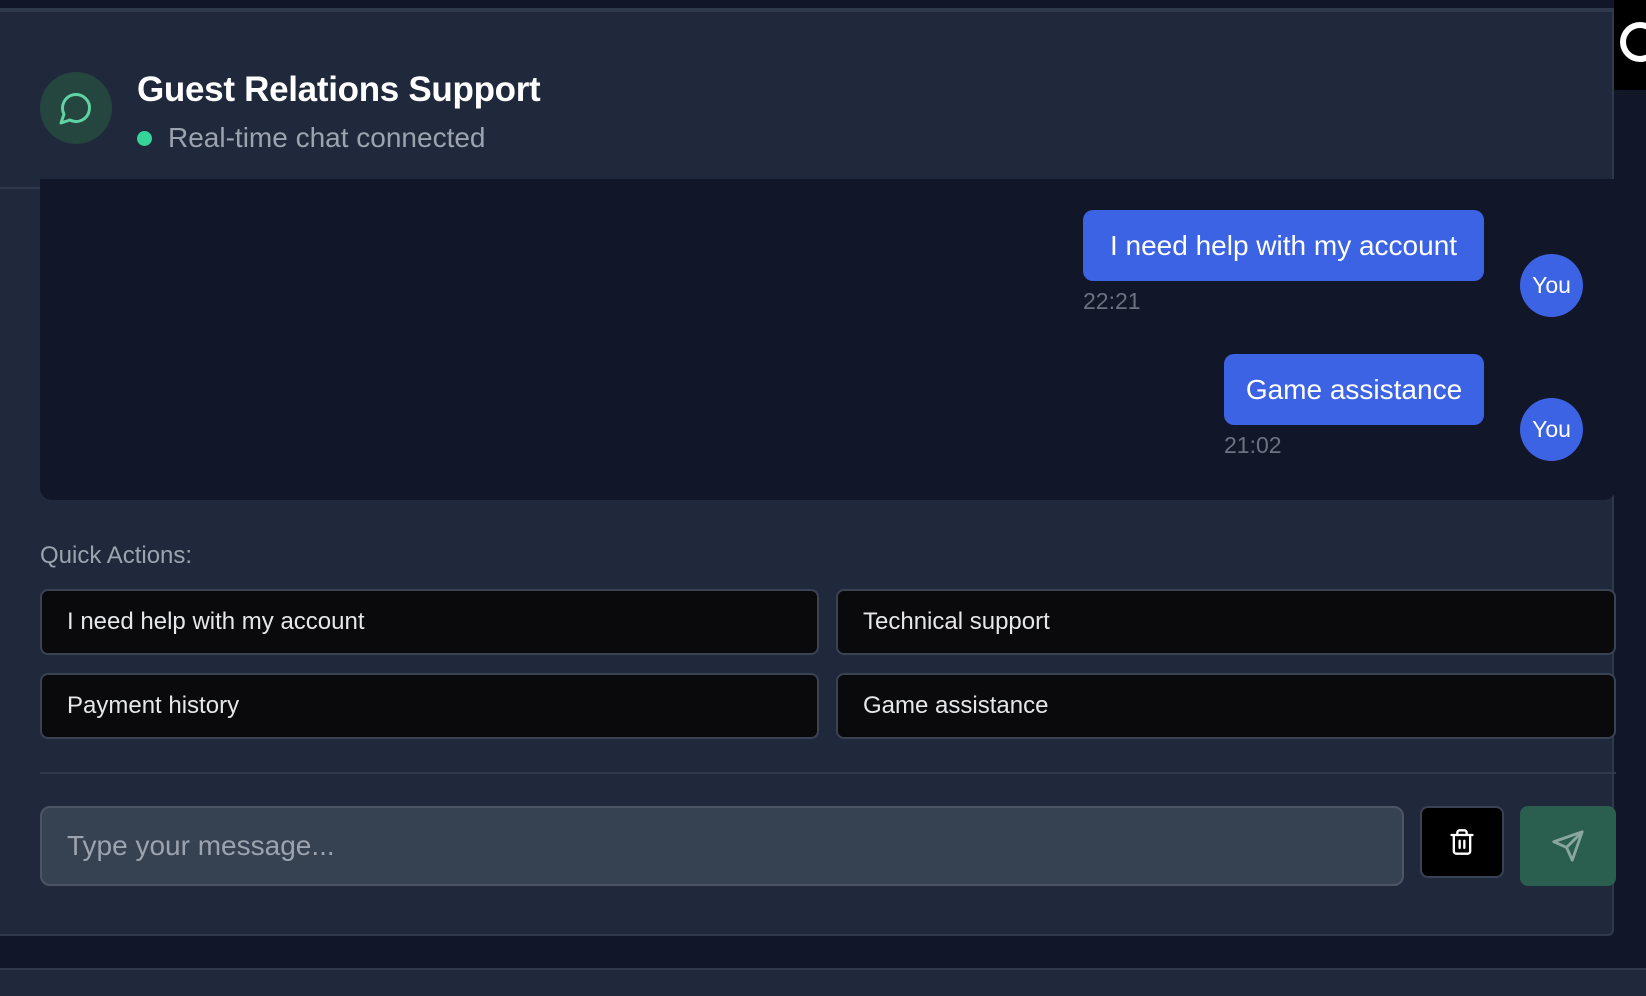 Image resolution: width=1646 pixels, height=996 pixels. What do you see at coordinates (1253, 445) in the screenshot?
I see `message-time: 21:02` at bounding box center [1253, 445].